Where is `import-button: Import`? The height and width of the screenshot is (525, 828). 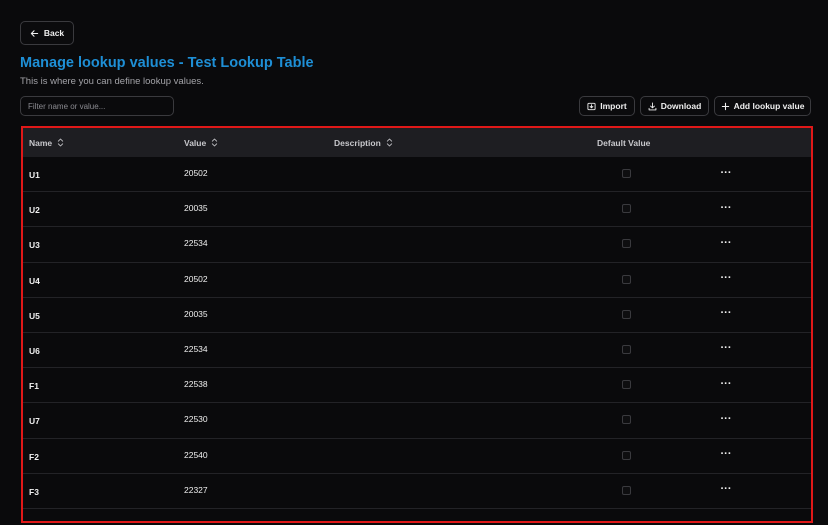 import-button: Import is located at coordinates (607, 106).